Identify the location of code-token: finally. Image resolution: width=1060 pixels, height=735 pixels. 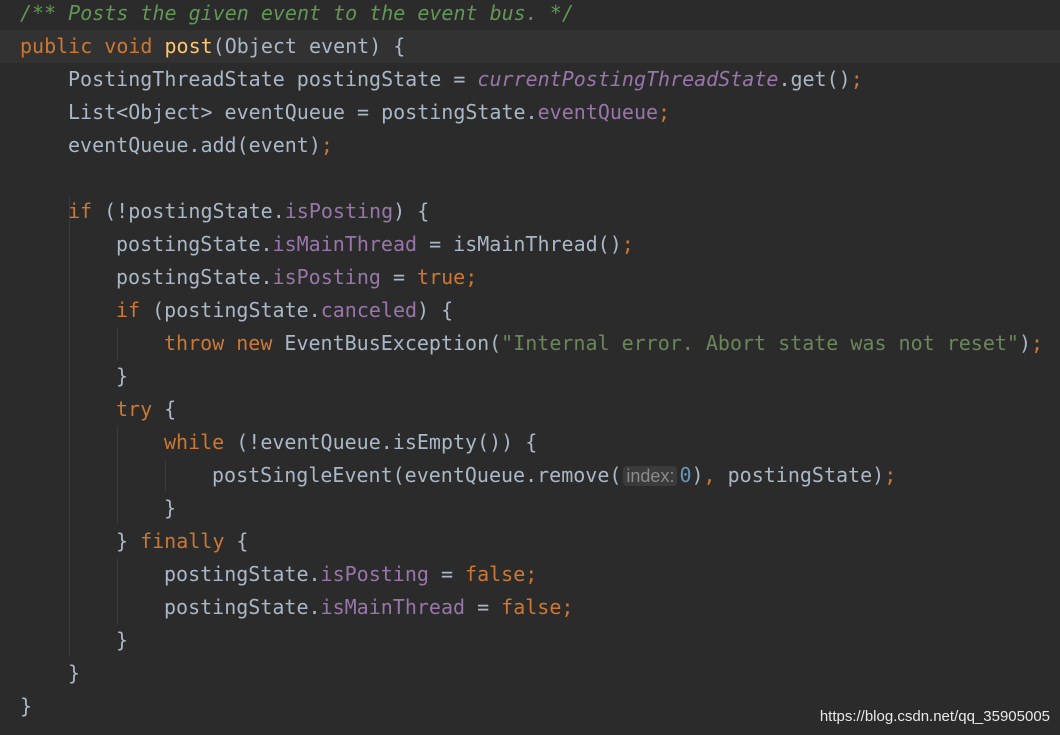
(188, 541).